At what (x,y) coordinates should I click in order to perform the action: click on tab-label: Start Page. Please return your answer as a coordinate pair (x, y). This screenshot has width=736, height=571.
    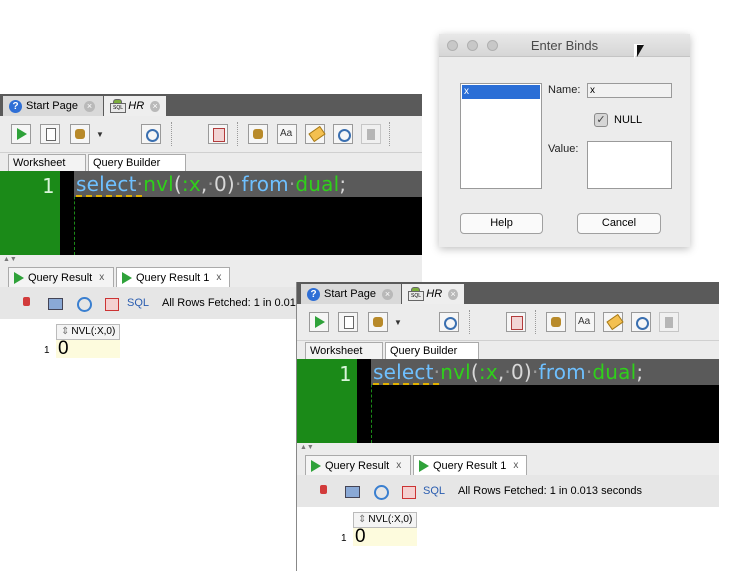
    Looking at the image, I should click on (350, 294).